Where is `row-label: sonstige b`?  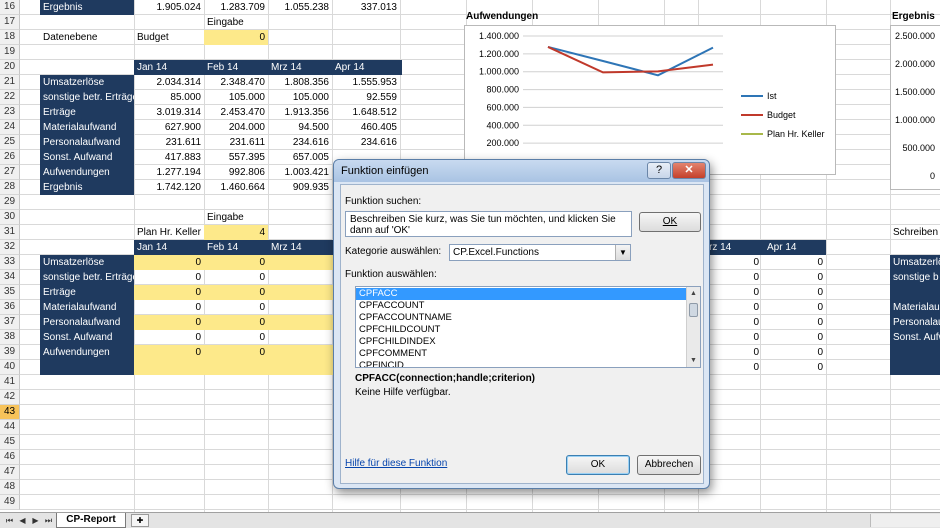
row-label: sonstige b is located at coordinates (915, 277).